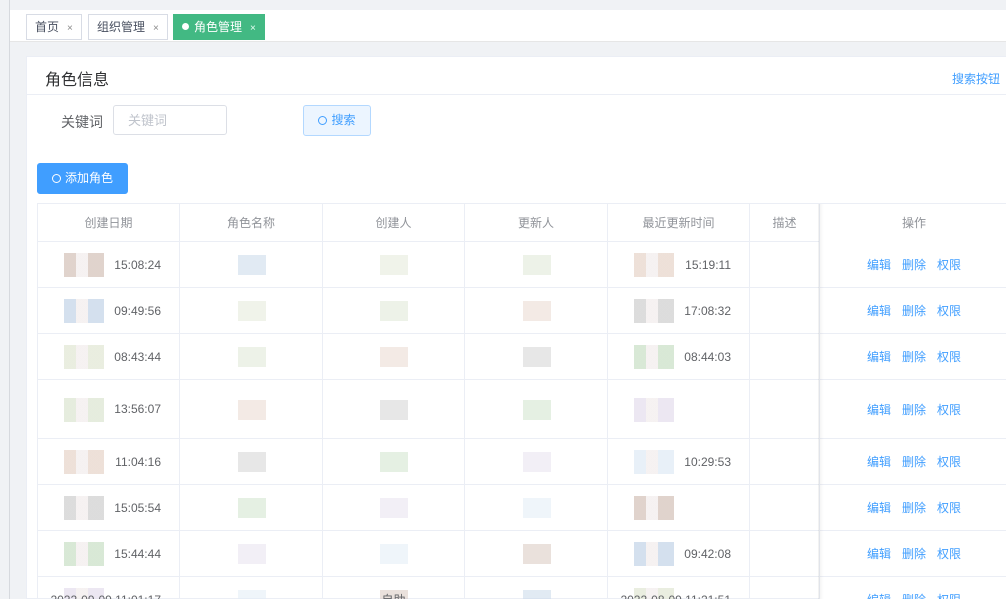 This screenshot has width=1006, height=599. What do you see at coordinates (109, 409) in the screenshot?
I see `cell-created: 13:56:07` at bounding box center [109, 409].